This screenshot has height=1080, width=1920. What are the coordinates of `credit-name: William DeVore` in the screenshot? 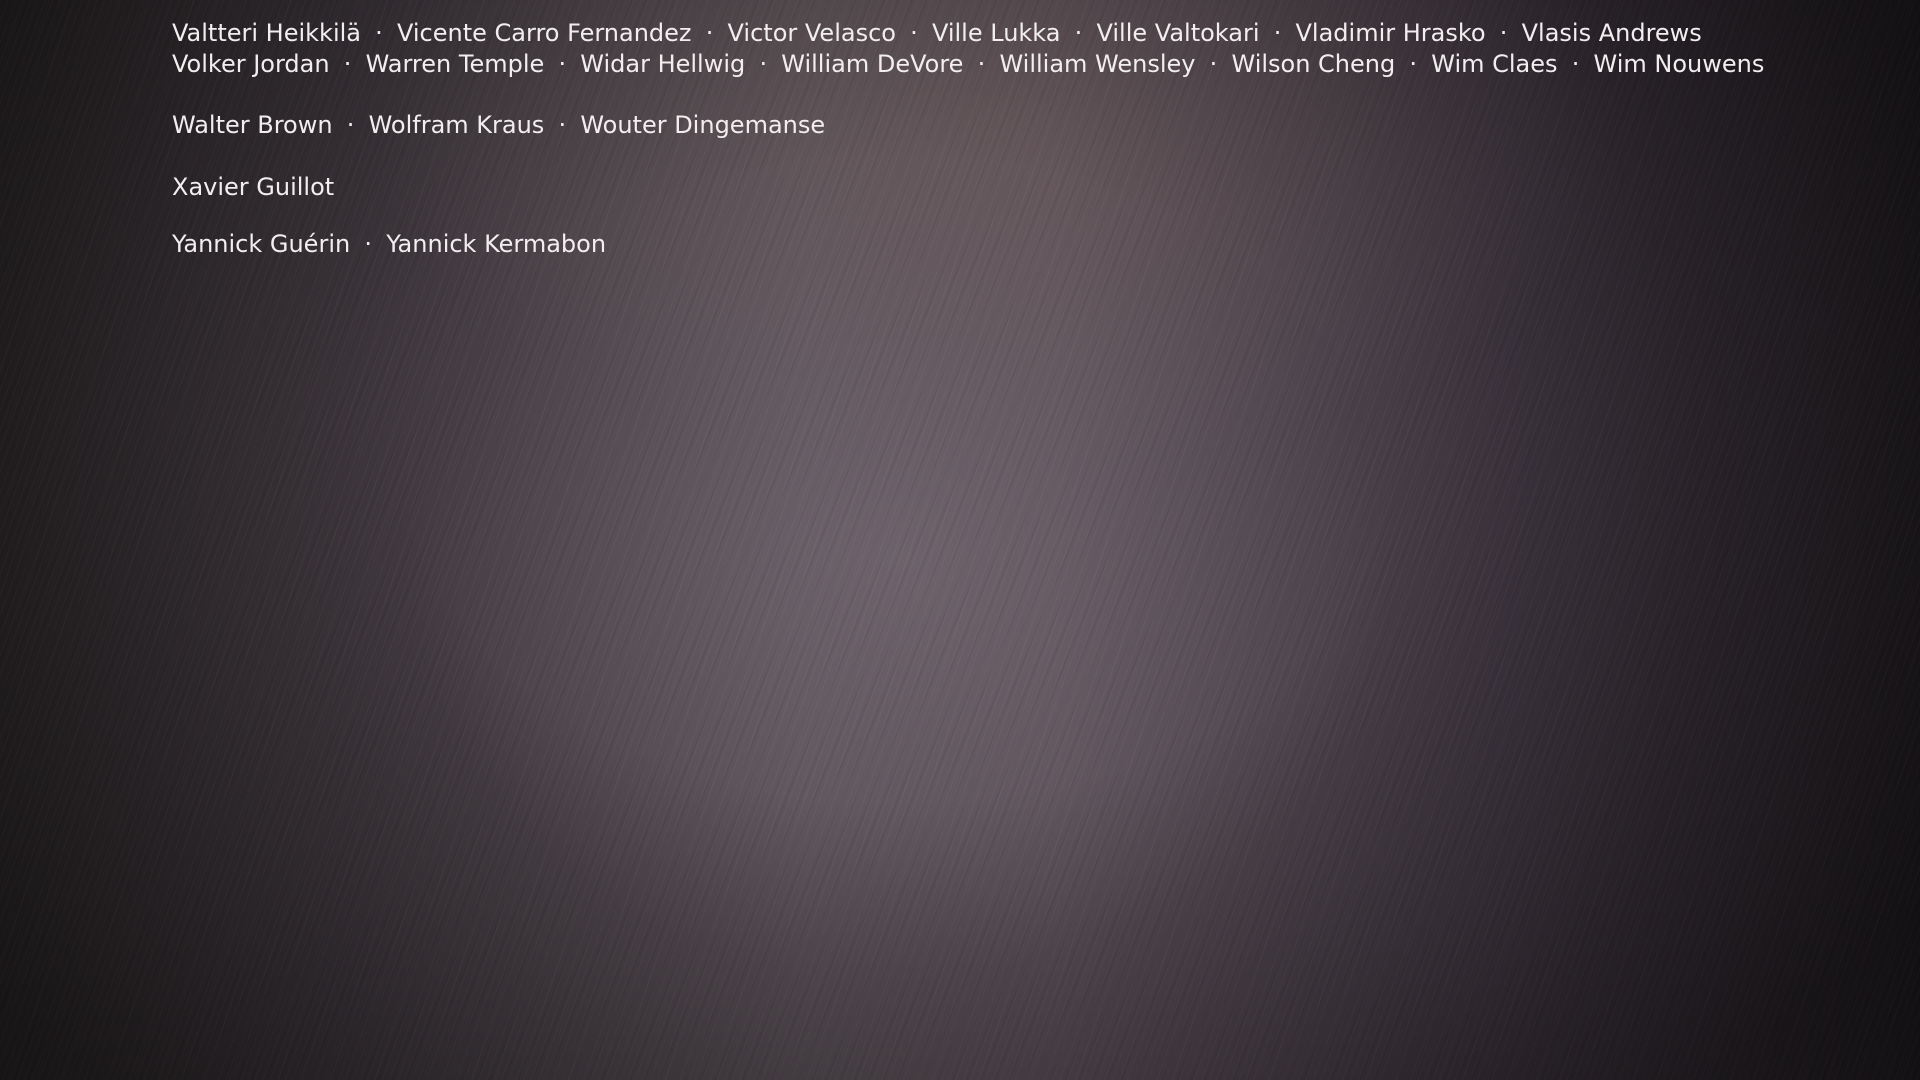 It's located at (872, 64).